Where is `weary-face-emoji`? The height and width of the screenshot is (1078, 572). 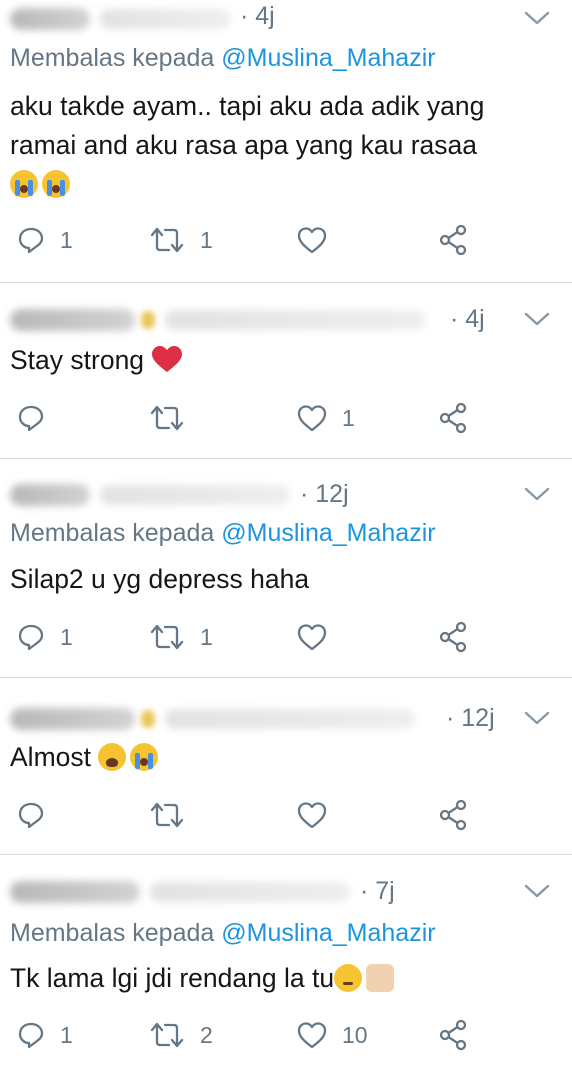
weary-face-emoji is located at coordinates (112, 757).